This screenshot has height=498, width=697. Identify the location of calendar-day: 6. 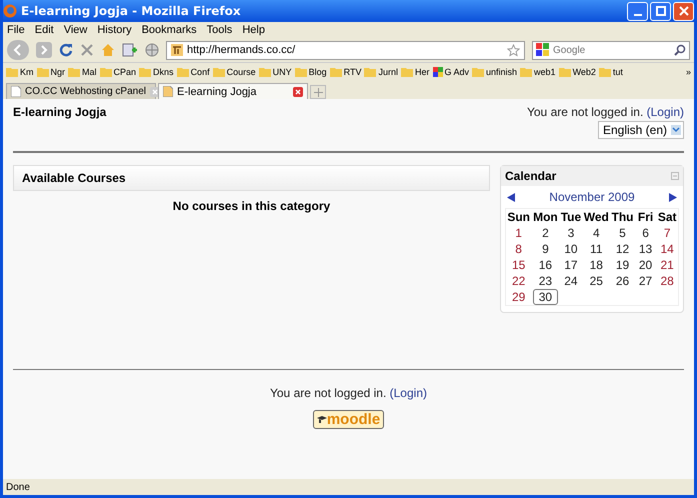
(645, 233).